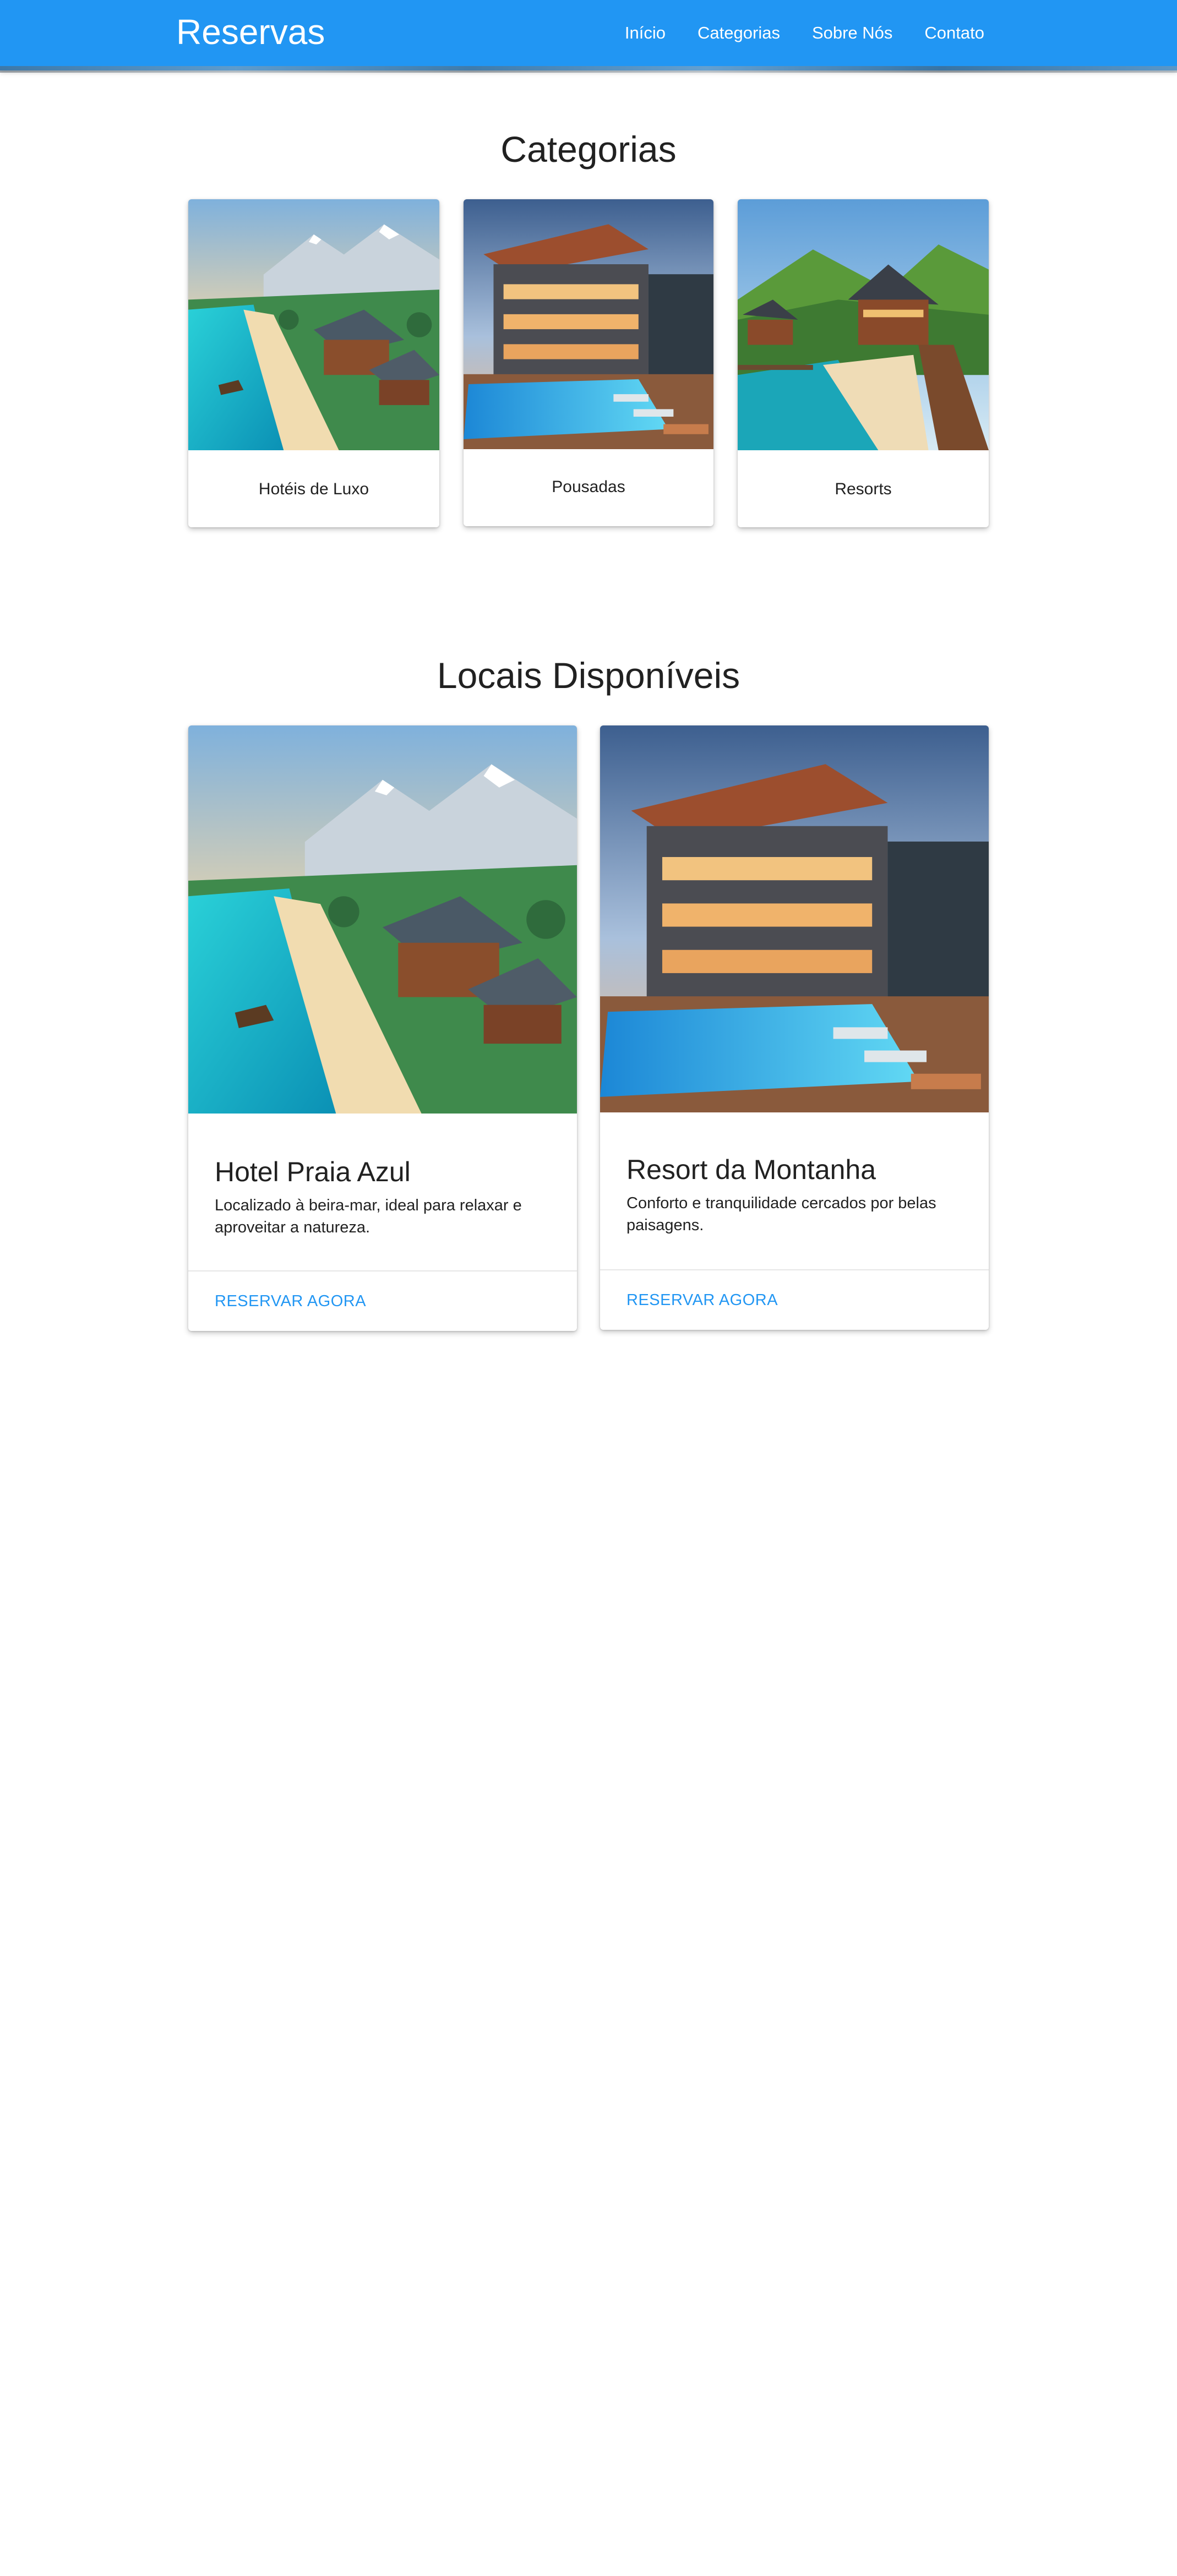 The image size is (1177, 2576). What do you see at coordinates (588, 69) in the screenshot?
I see `header-image-strip` at bounding box center [588, 69].